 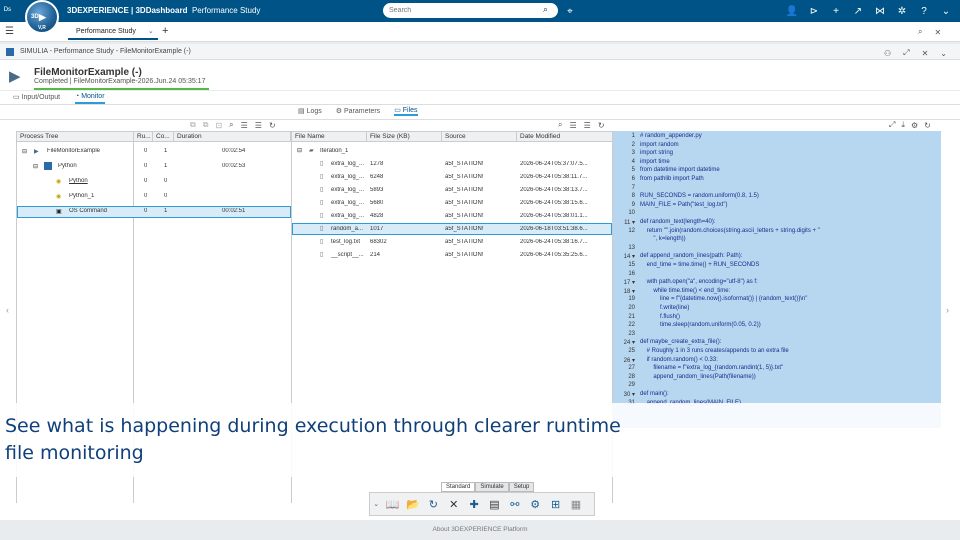 I want to click on expand-icon: ⤢, so click(x=906, y=53).